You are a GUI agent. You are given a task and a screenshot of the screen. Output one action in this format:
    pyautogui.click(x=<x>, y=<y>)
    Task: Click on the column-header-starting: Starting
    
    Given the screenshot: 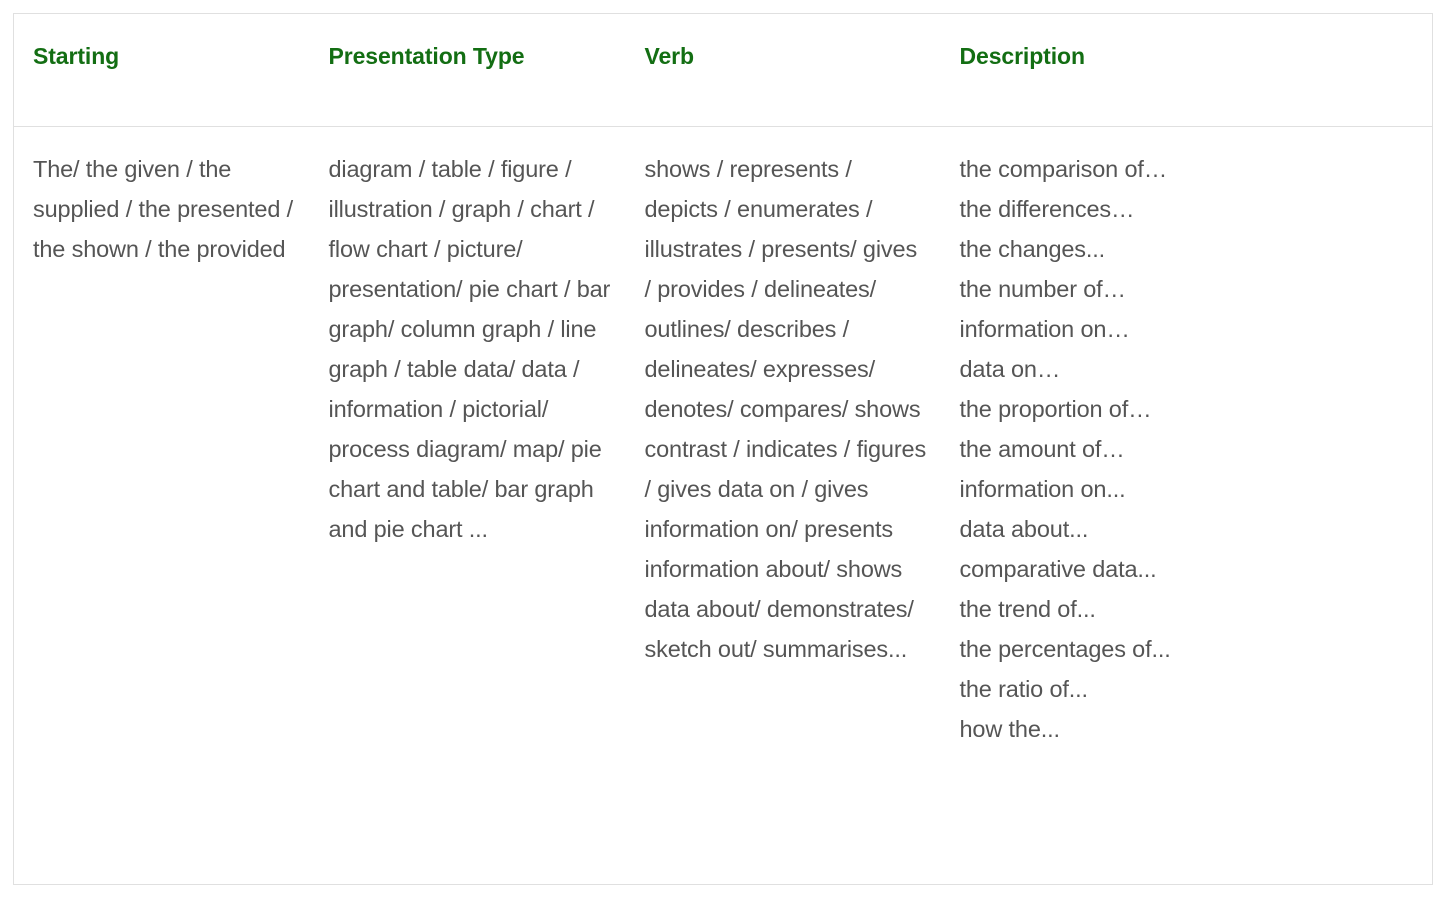 What is the action you would take?
    pyautogui.click(x=161, y=70)
    